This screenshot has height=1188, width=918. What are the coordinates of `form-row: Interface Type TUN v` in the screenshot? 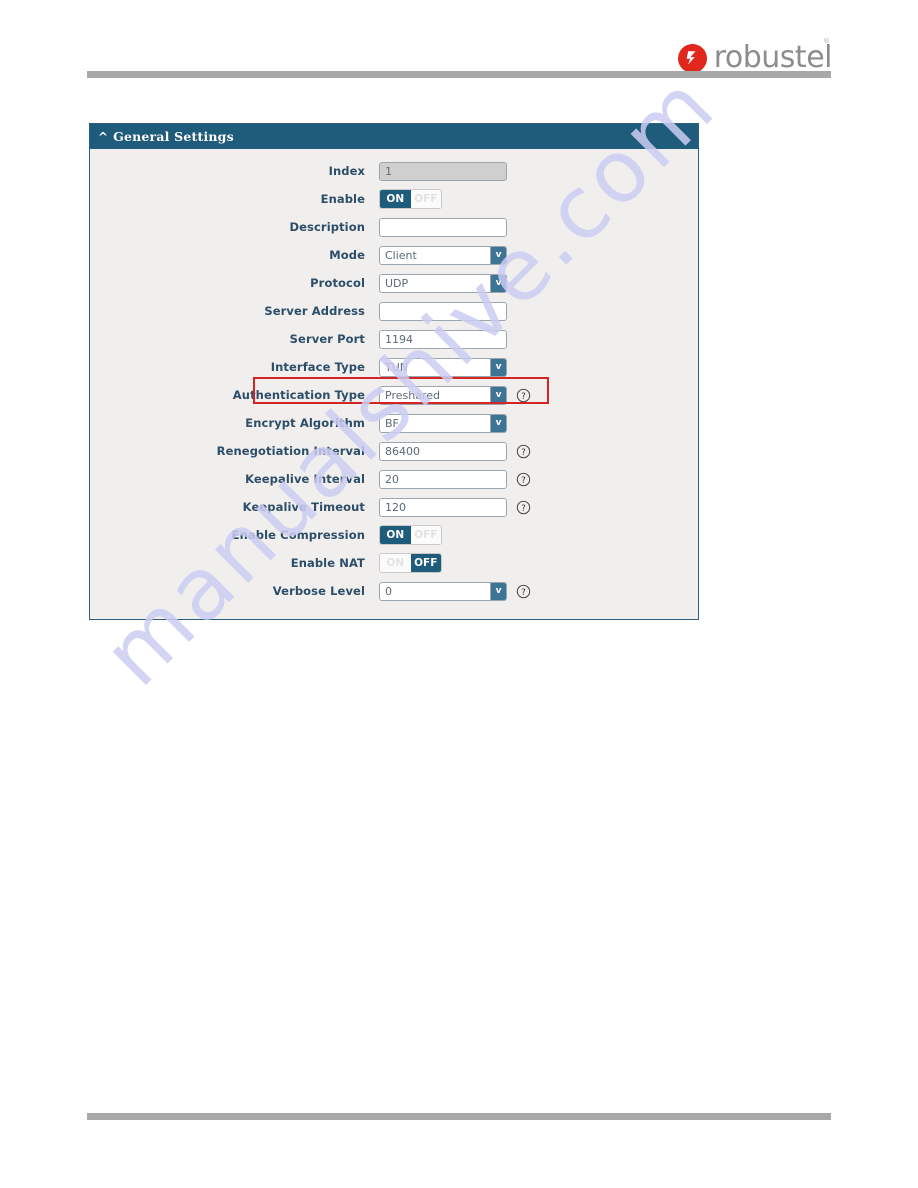 It's located at (394, 367).